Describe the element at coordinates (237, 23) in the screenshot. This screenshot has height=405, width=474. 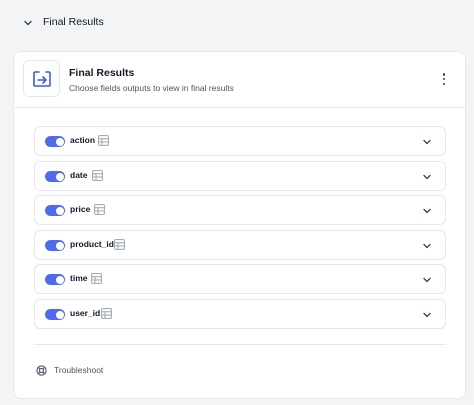
I see `section-header: Final Results` at that location.